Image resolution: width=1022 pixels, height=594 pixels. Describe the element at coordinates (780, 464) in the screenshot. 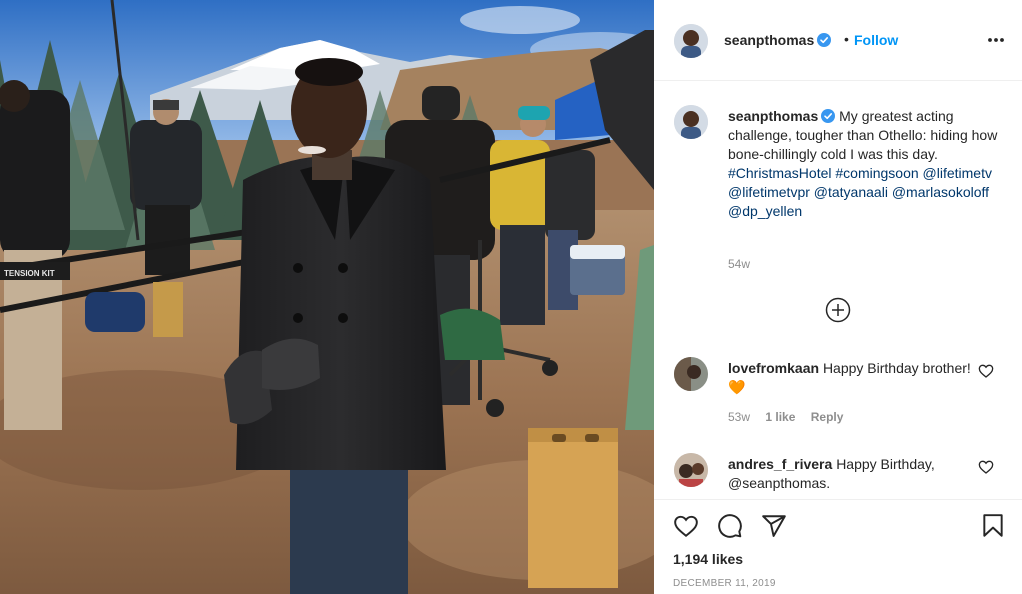

I see `comment-username: andres_f_rivera` at that location.